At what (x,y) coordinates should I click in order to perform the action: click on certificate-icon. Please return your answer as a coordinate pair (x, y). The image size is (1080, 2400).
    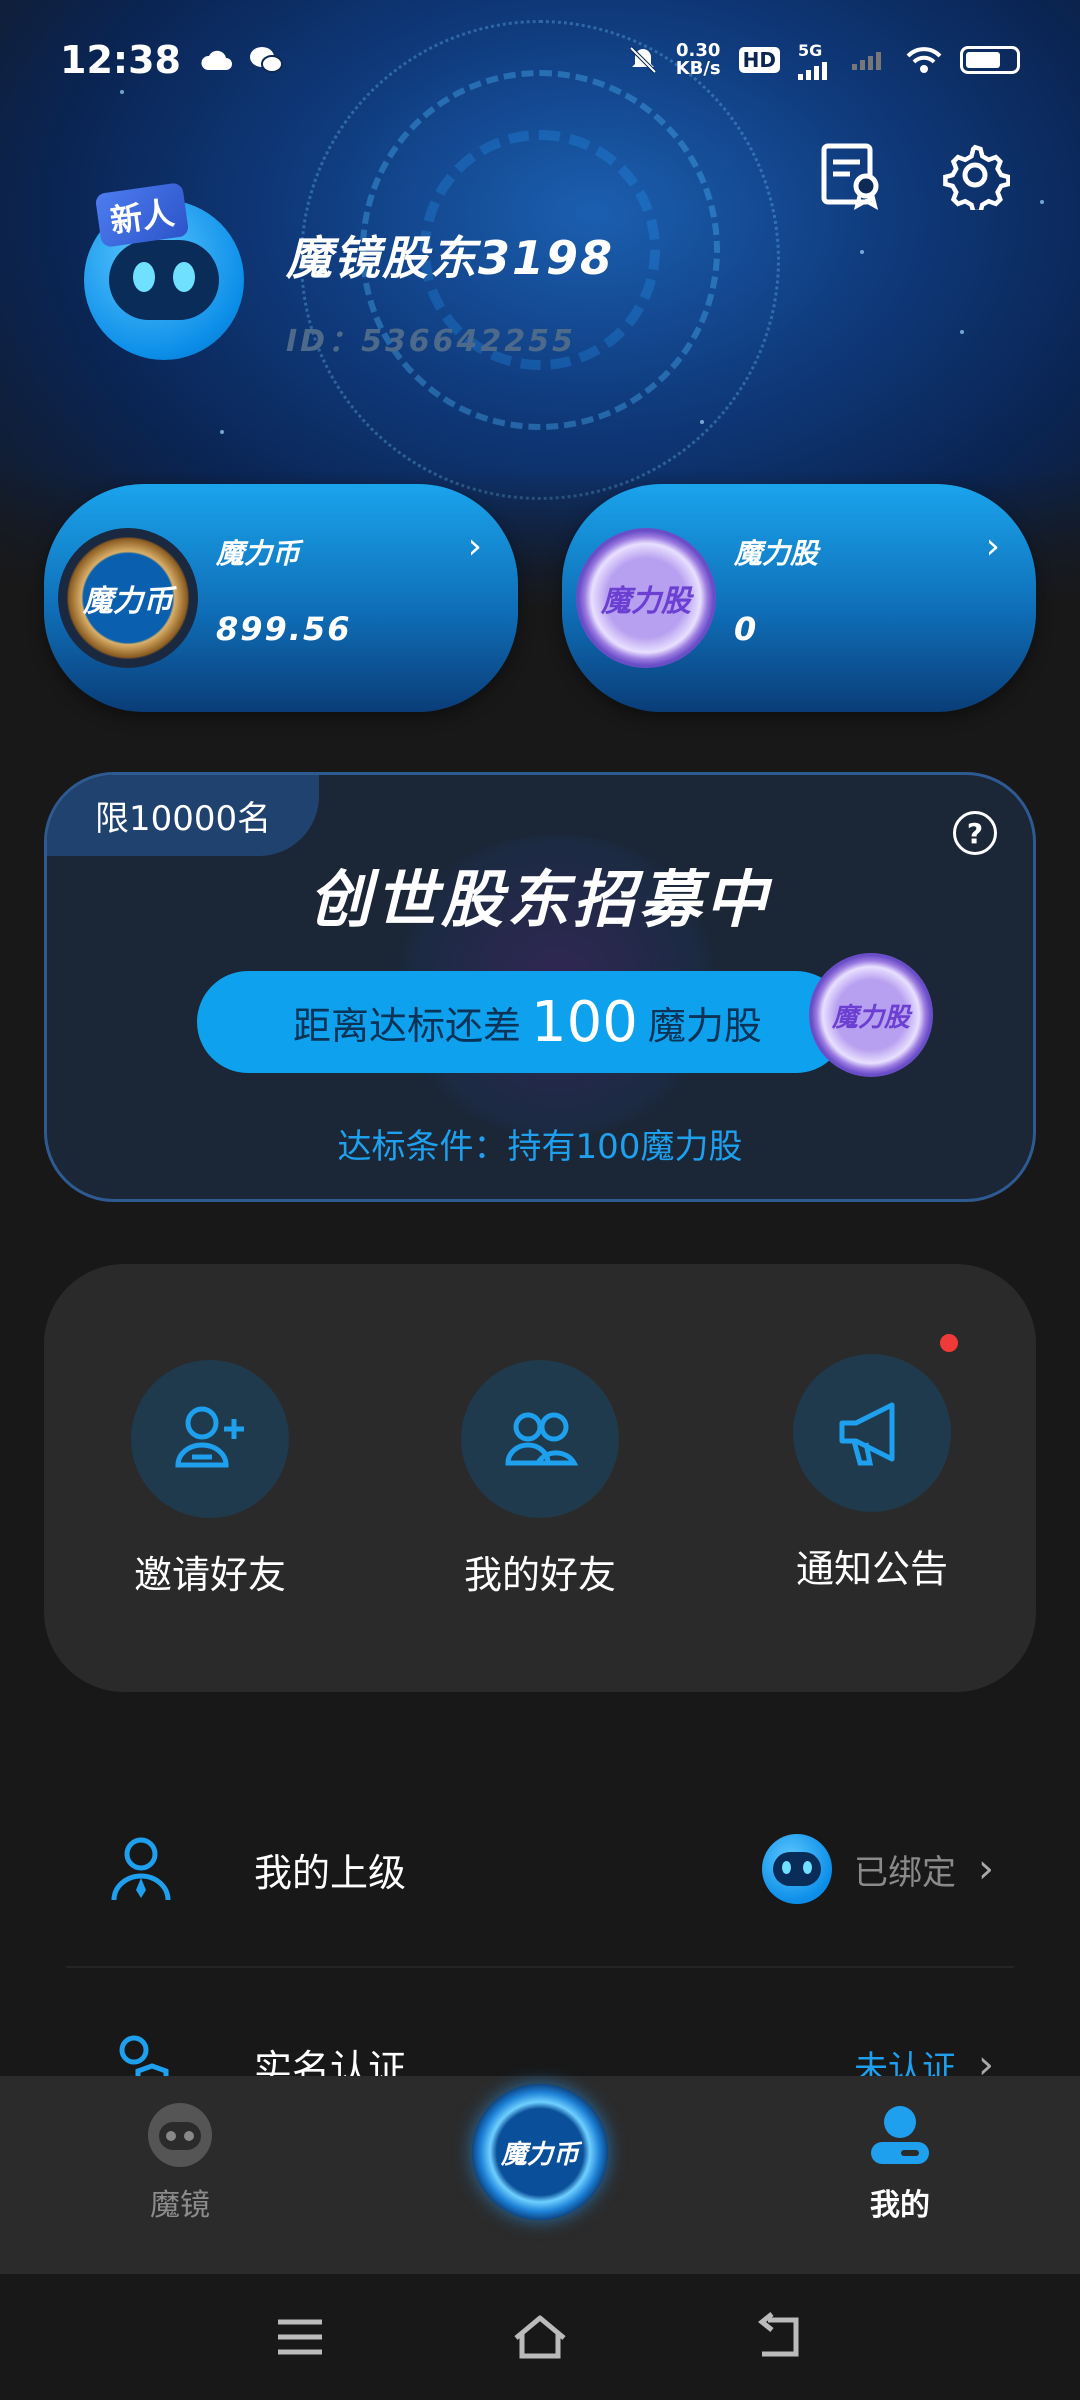
    Looking at the image, I should click on (851, 175).